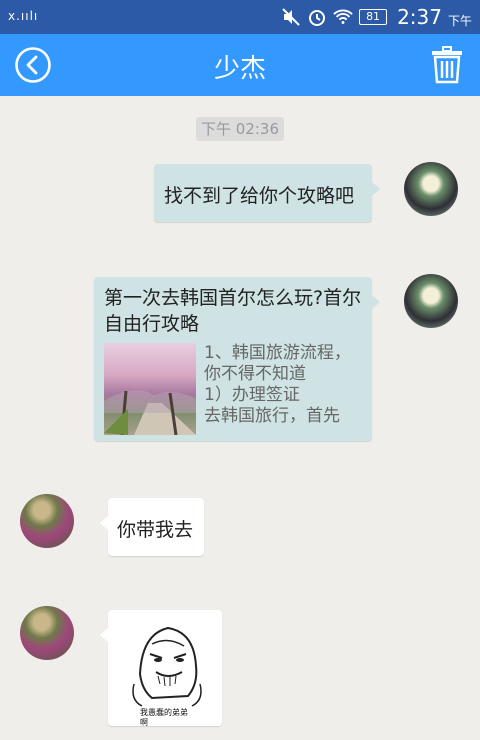 This screenshot has width=480, height=740. Describe the element at coordinates (233, 311) in the screenshot. I see `link-title: 第一次去韩国首尔怎么玩?首尔自由行攻略` at that location.